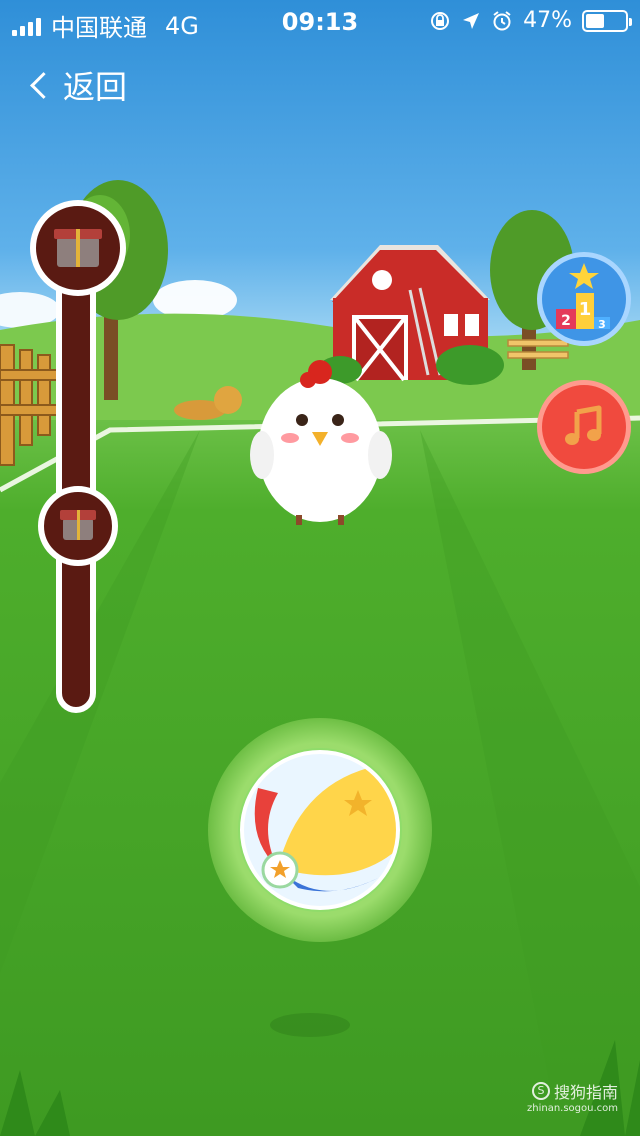 This screenshot has width=640, height=1136. I want to click on watermark-main: S 搜狗指南, so click(572, 1091).